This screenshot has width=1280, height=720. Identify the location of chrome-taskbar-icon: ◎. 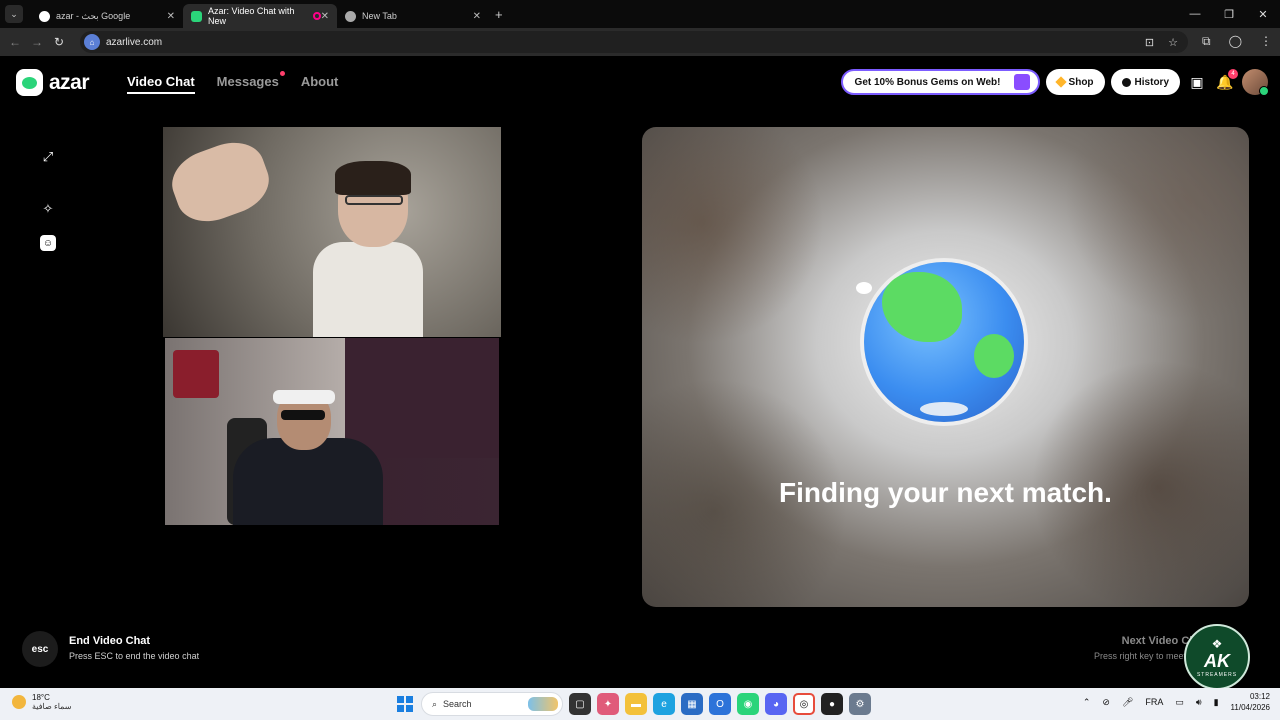
(804, 704).